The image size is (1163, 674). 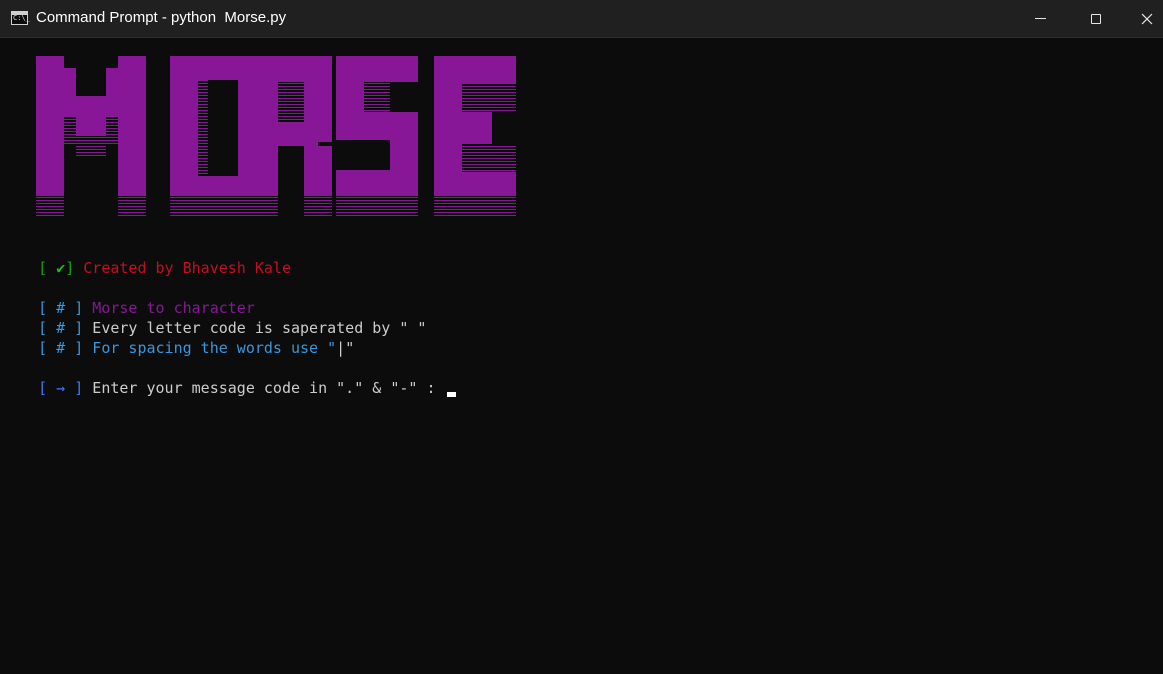 I want to click on info-line-1: [ # ] Morse to character, so click(x=128, y=297).